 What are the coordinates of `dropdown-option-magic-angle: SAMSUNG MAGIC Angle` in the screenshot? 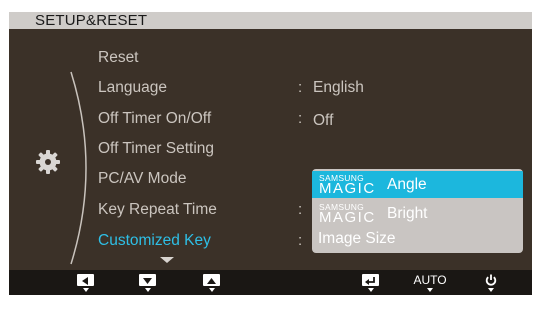 It's located at (417, 184).